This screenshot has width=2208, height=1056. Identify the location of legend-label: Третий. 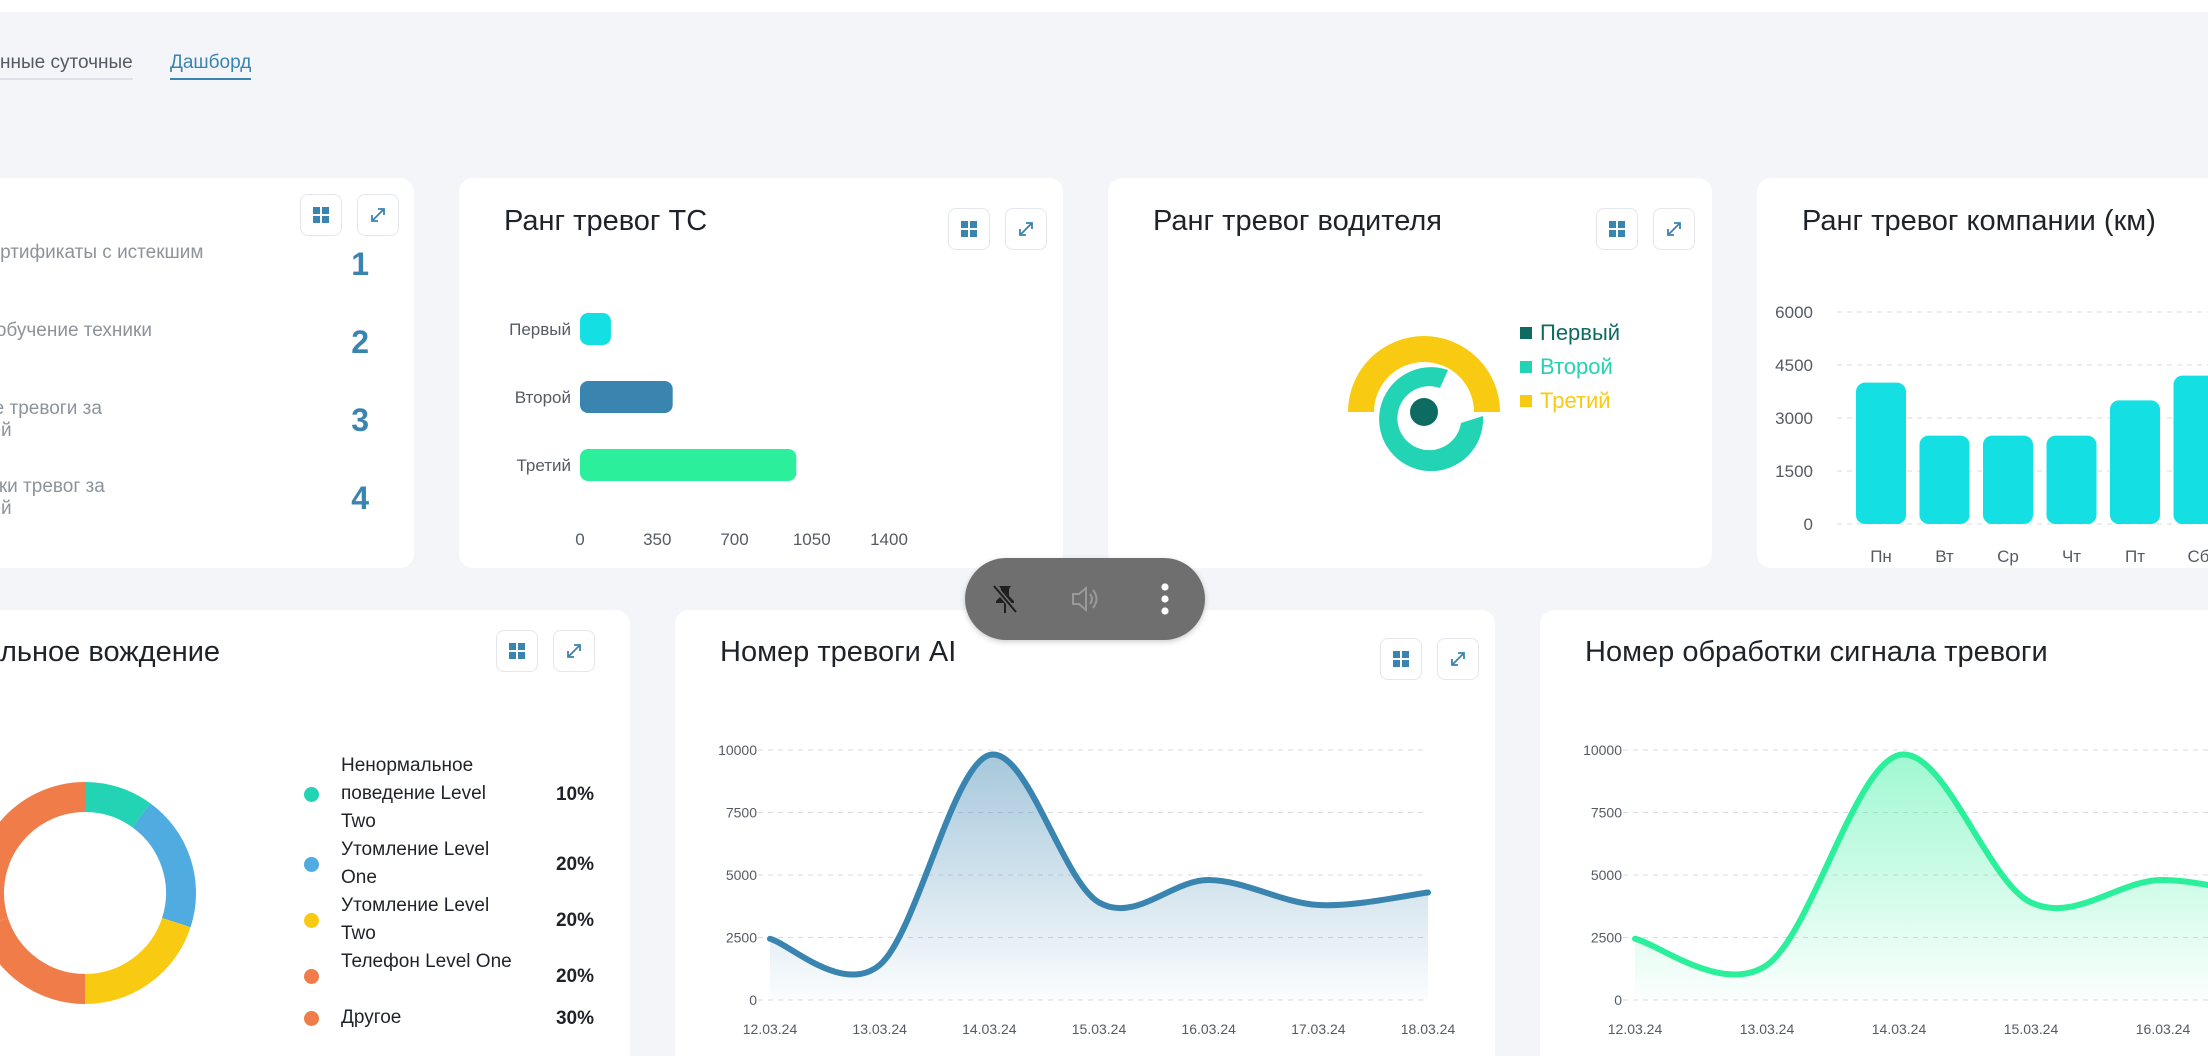
(1575, 400).